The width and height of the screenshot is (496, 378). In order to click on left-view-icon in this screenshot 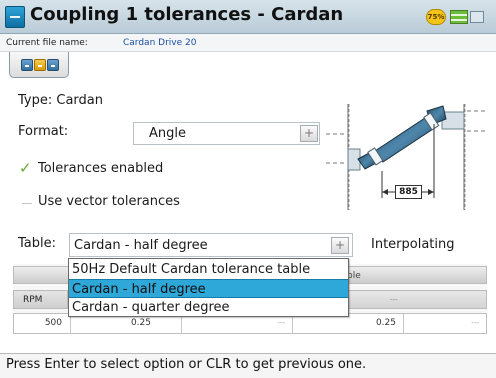, I will do `click(27, 65)`.